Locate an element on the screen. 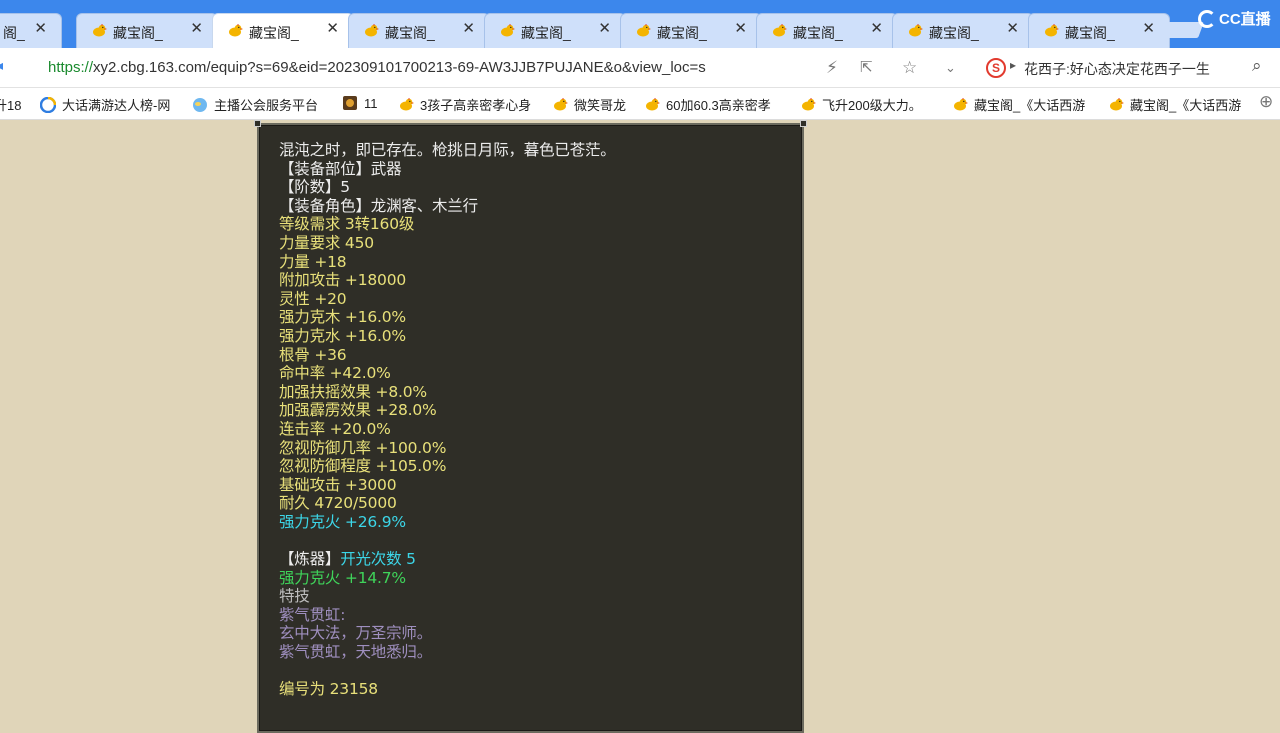 This screenshot has height=733, width=1280. search-input: 花西子:好心态决定花西子一生 is located at coordinates (1117, 69).